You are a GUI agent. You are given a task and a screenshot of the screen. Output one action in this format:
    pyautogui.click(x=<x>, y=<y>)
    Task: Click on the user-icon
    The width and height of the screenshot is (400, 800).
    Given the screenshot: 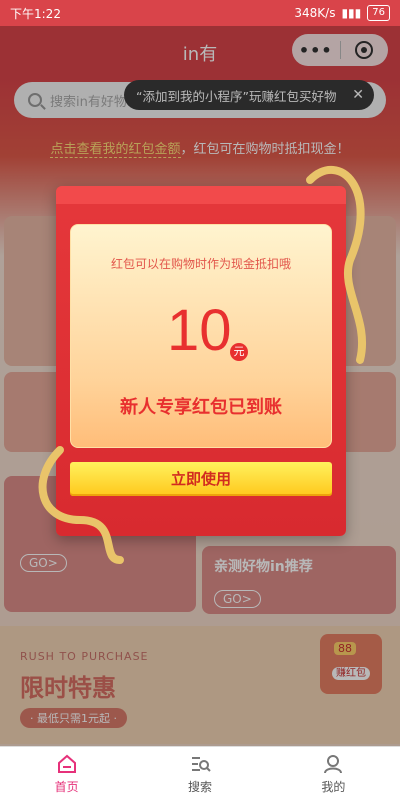 What is the action you would take?
    pyautogui.click(x=333, y=763)
    